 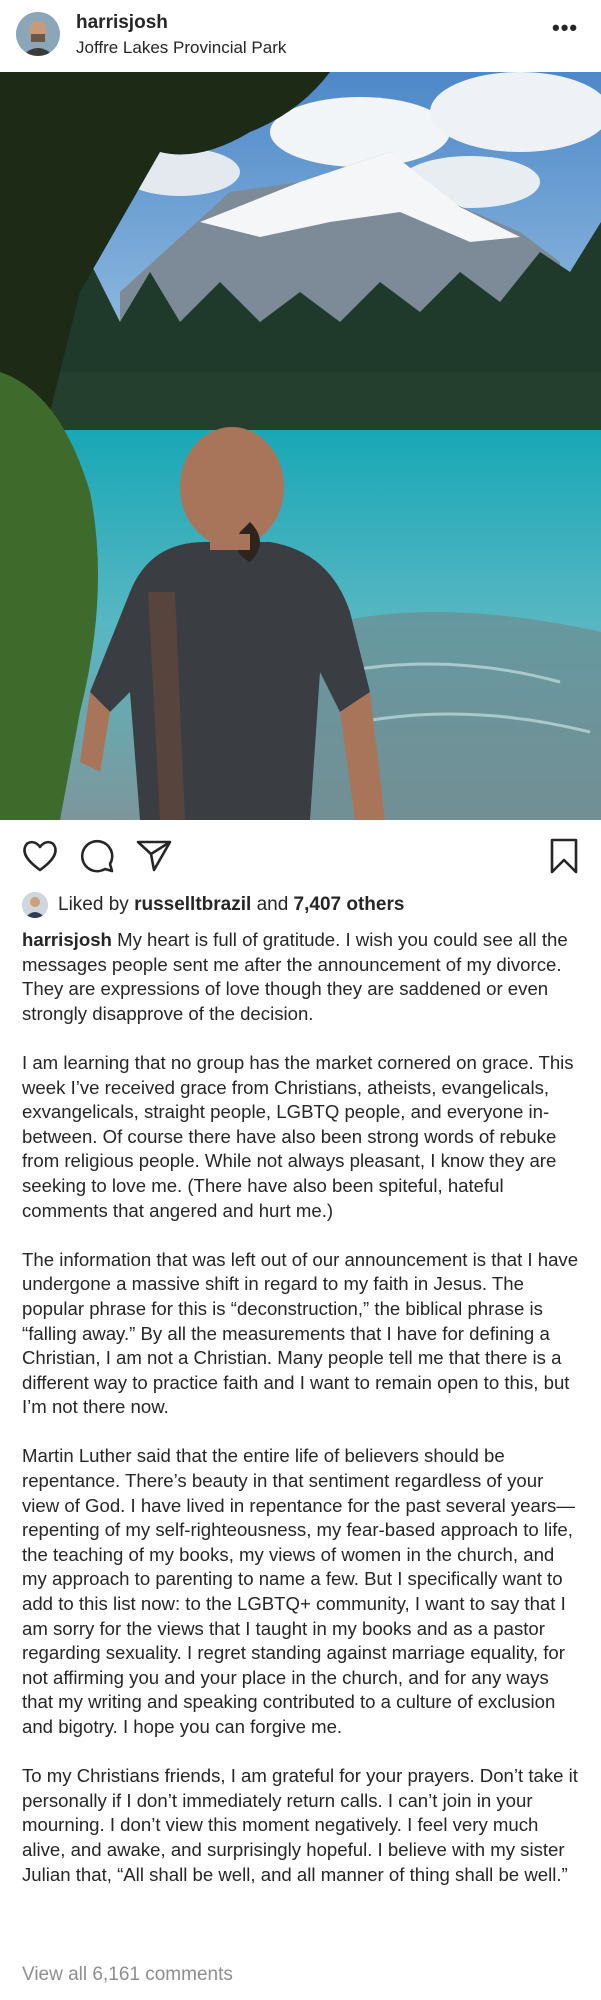 I want to click on liked-by-text: Liked by russelltbrazil and 7,407 others, so click(x=231, y=905).